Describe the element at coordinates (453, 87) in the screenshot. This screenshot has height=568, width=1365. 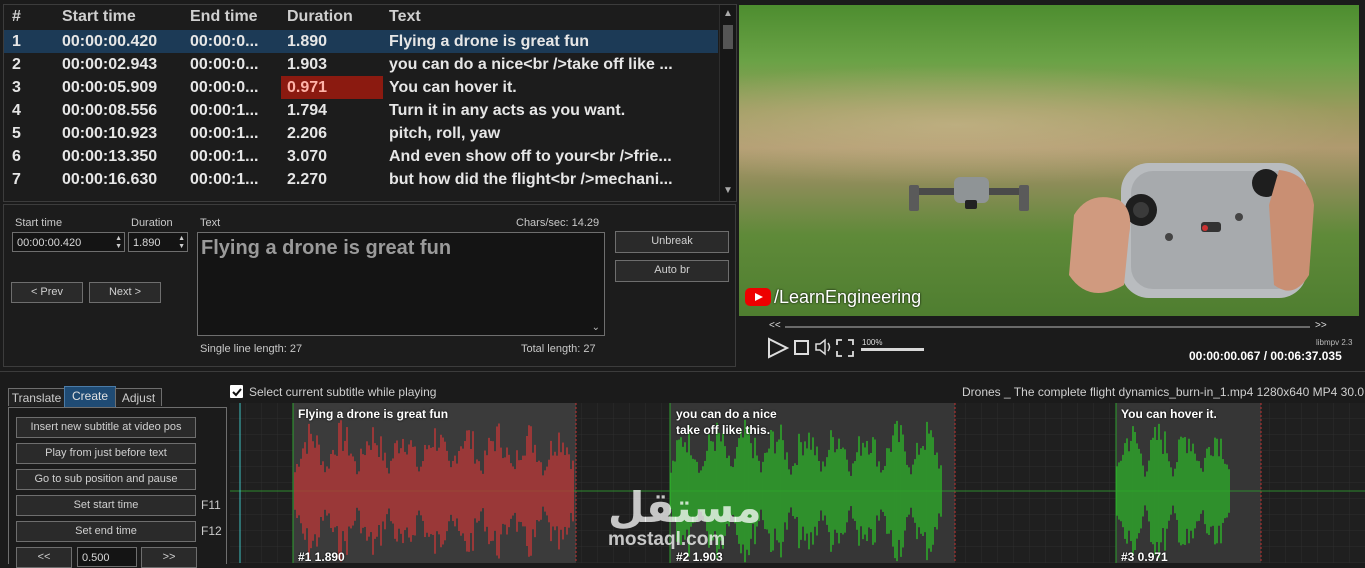
I see `row-text: You can hover it.` at that location.